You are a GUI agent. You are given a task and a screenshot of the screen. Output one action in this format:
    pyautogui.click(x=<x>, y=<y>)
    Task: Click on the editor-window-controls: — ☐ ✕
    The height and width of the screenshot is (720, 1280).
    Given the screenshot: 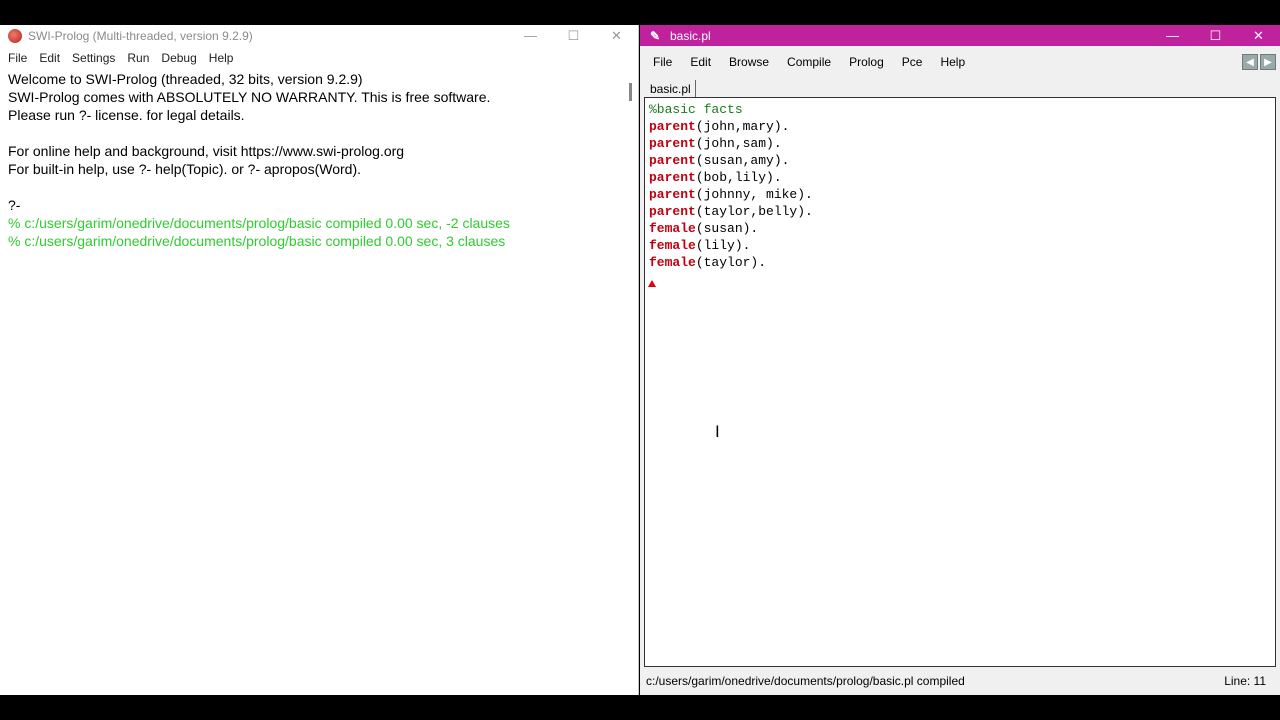 What is the action you would take?
    pyautogui.click(x=1215, y=35)
    